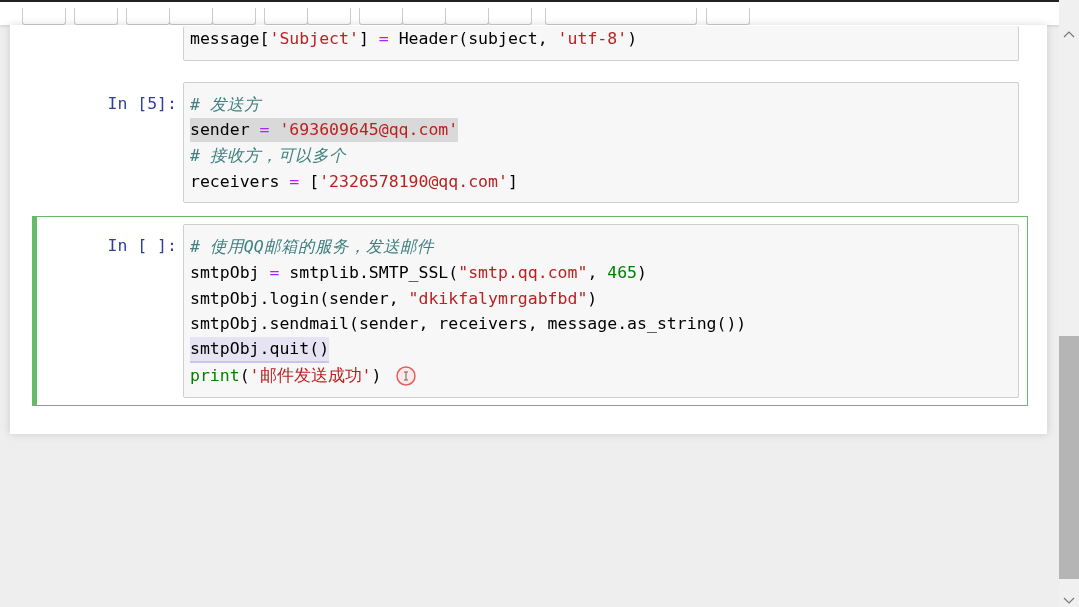 The height and width of the screenshot is (607, 1079). Describe the element at coordinates (354, 181) in the screenshot. I see `code-line: receivers = ['2326578190@qq.com']` at that location.